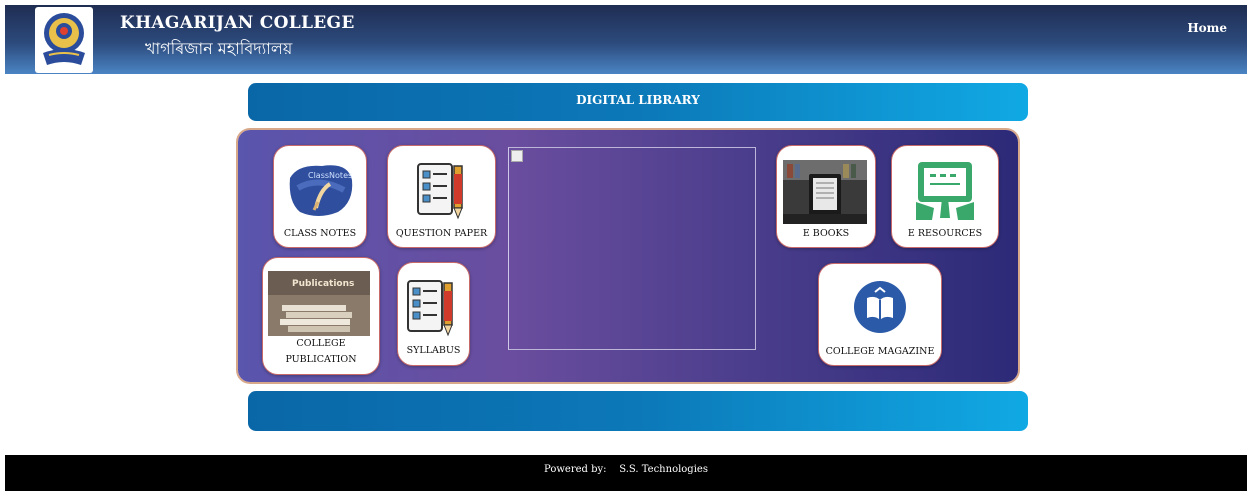 The width and height of the screenshot is (1252, 491). What do you see at coordinates (945, 191) in the screenshot?
I see `e-resources-icon` at bounding box center [945, 191].